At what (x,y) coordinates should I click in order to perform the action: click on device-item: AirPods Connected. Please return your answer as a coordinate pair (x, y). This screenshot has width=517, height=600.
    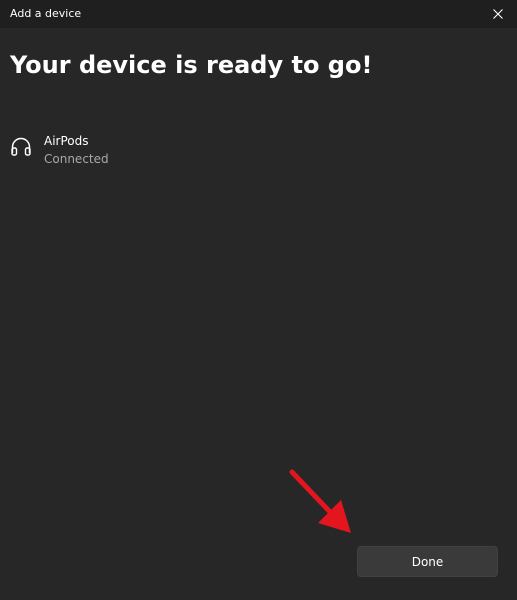
    Looking at the image, I should click on (59, 150).